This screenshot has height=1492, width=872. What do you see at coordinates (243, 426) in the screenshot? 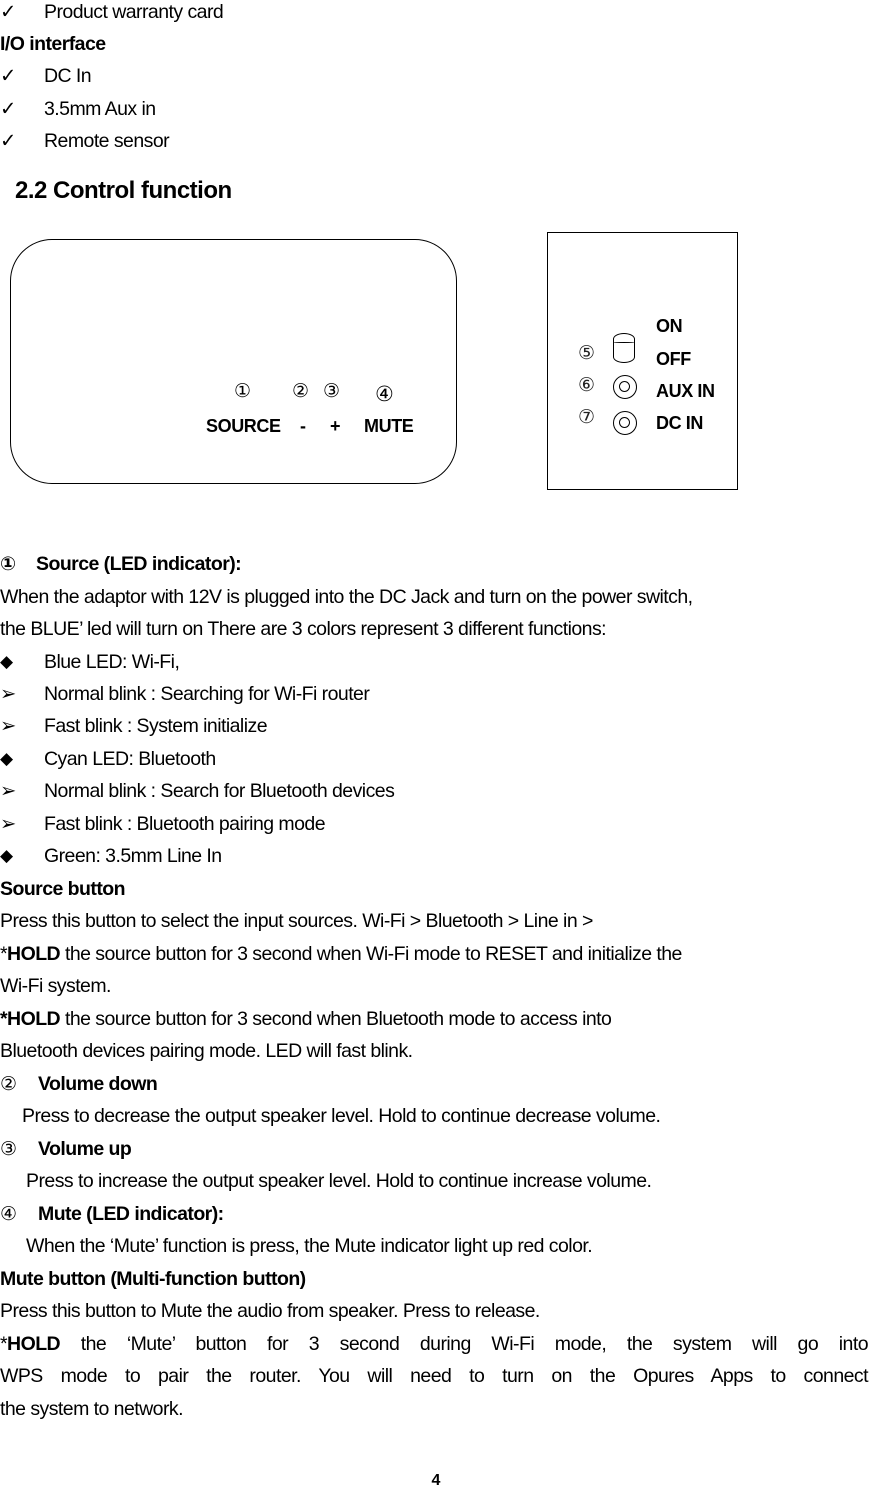
I see `source-button-label: SOURCE` at bounding box center [243, 426].